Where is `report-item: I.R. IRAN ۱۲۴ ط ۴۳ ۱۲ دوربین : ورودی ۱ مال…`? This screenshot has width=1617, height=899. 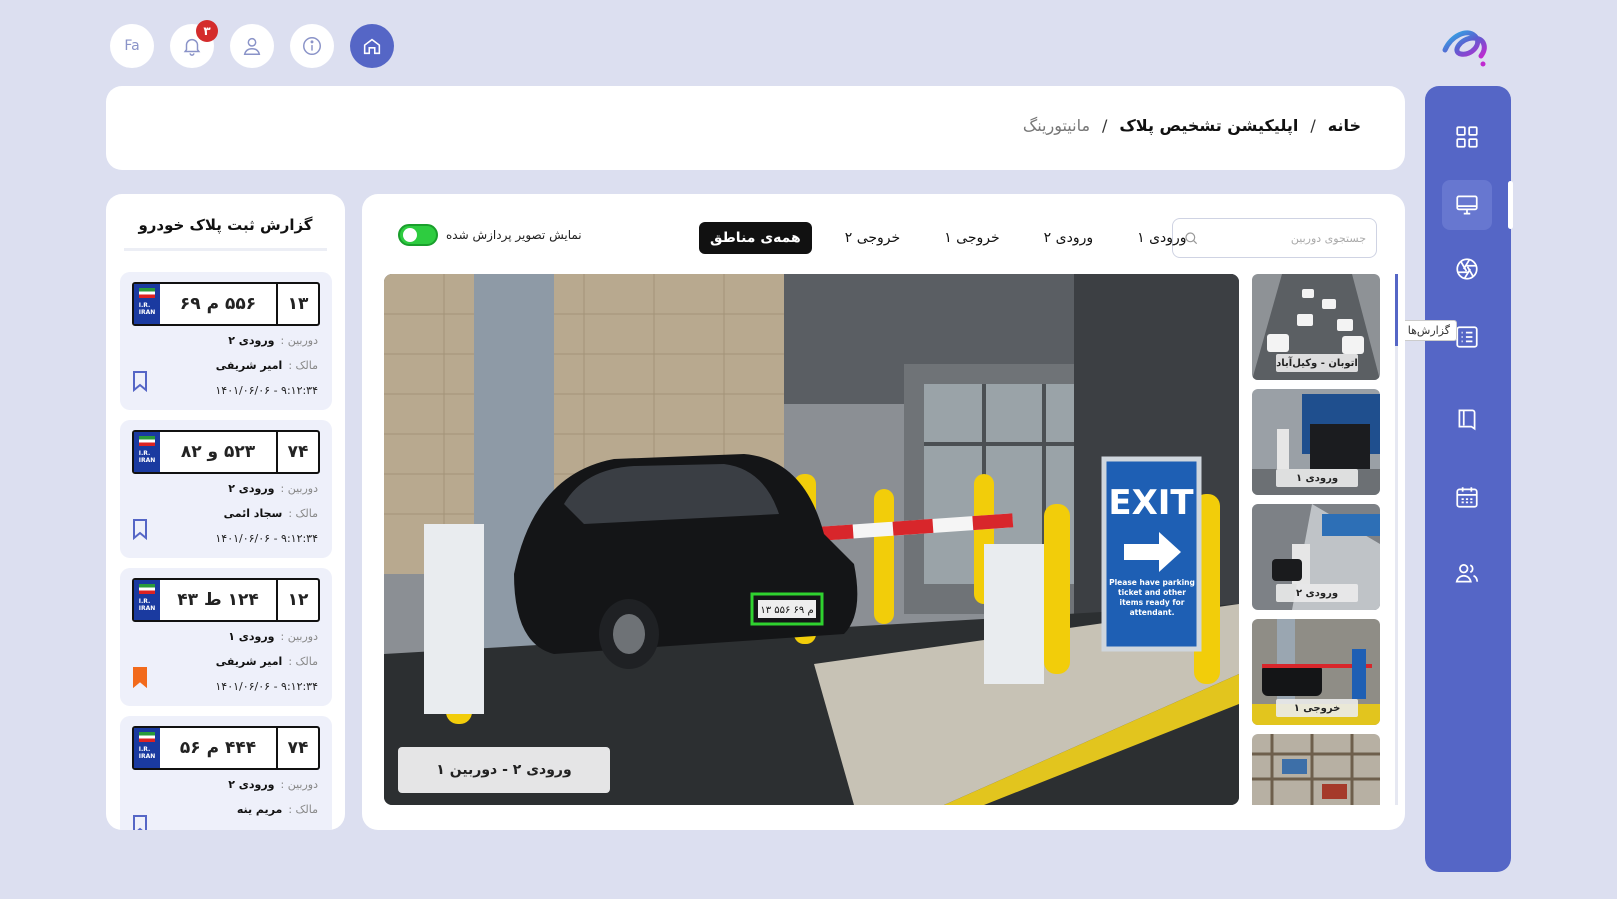
report-item: I.R. IRAN ۱۲۴ ط ۴۳ ۱۲ دوربین : ورودی ۱ مال… is located at coordinates (226, 637).